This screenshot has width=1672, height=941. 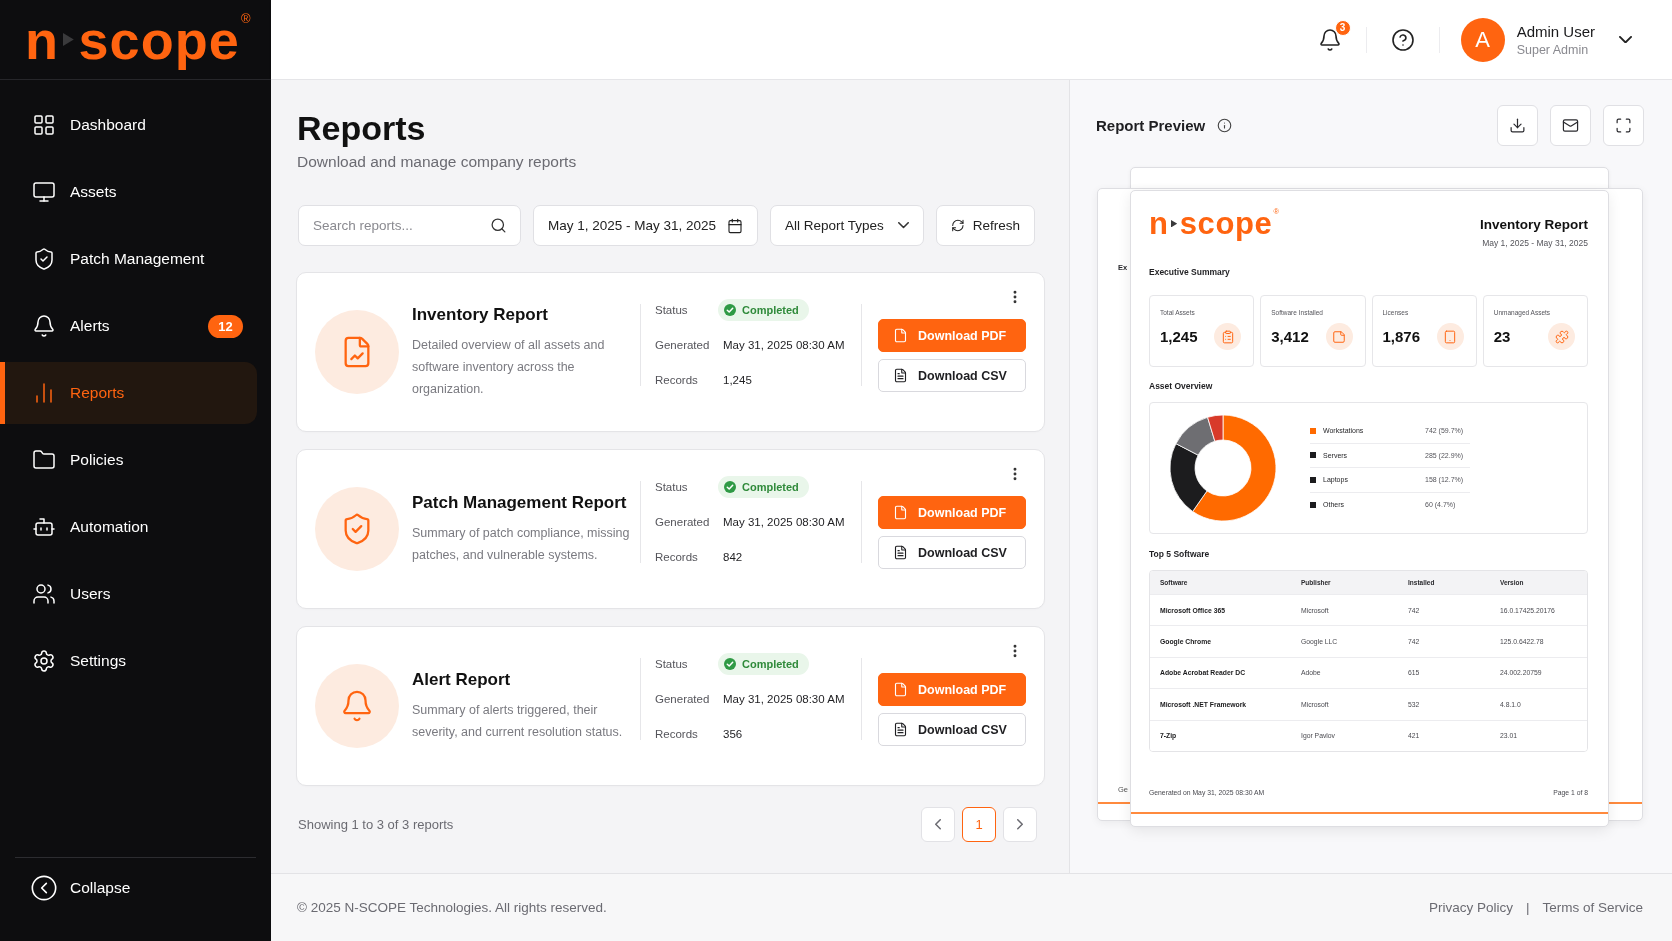 What do you see at coordinates (44, 527) in the screenshot?
I see `robot-icon` at bounding box center [44, 527].